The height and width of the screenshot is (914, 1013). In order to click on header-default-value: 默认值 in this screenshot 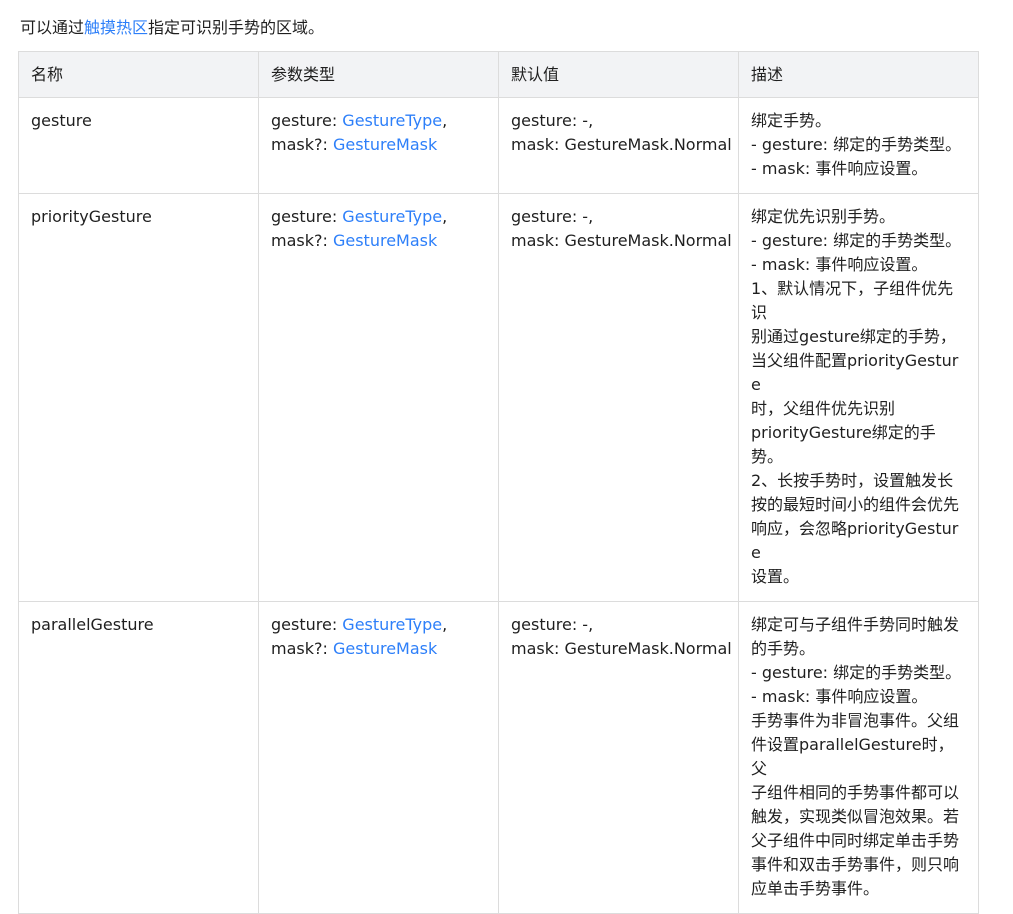, I will do `click(618, 74)`.